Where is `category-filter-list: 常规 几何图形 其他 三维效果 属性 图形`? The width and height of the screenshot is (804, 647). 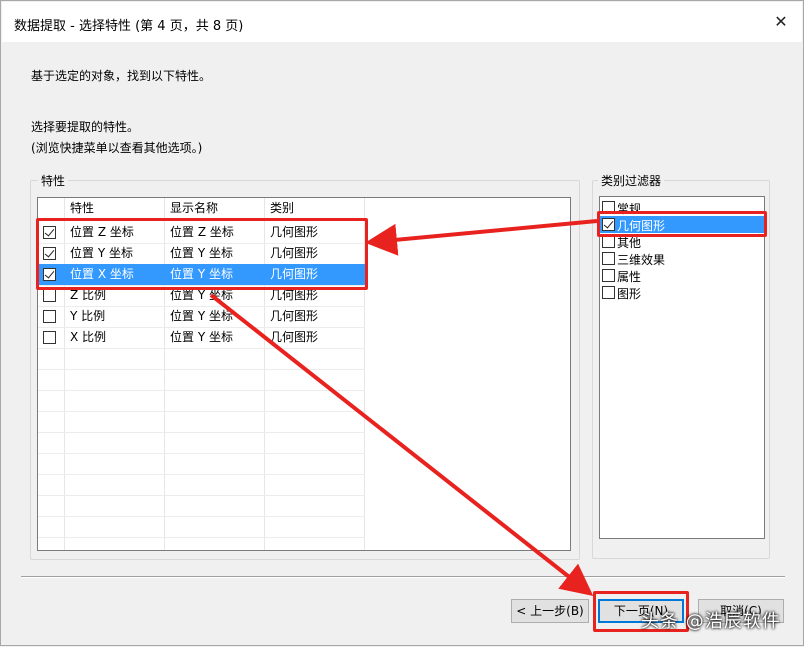 category-filter-list: 常规 几何图形 其他 三维效果 属性 图形 is located at coordinates (682, 367).